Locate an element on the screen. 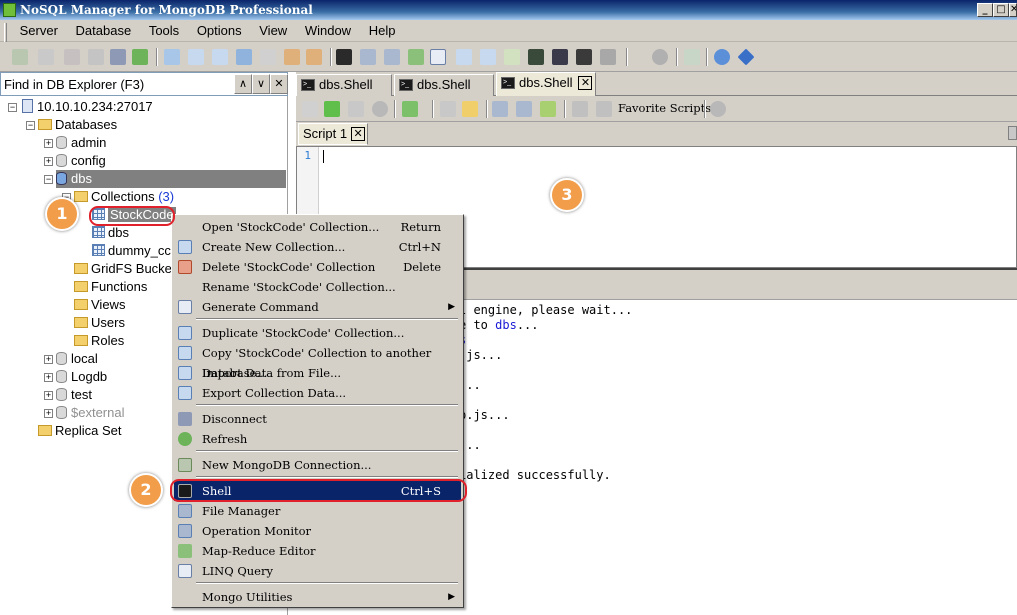 This screenshot has width=1017, height=615. map-reduce-icon is located at coordinates (416, 57).